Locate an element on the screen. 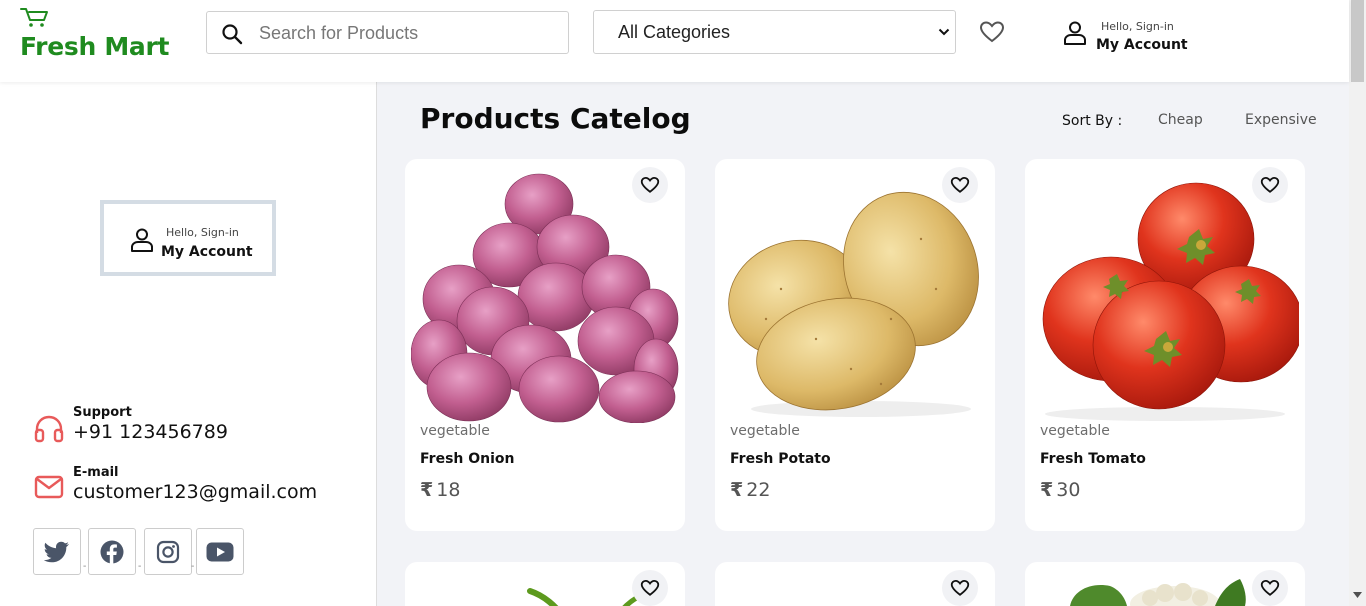  product-price: ₹22 is located at coordinates (750, 490).